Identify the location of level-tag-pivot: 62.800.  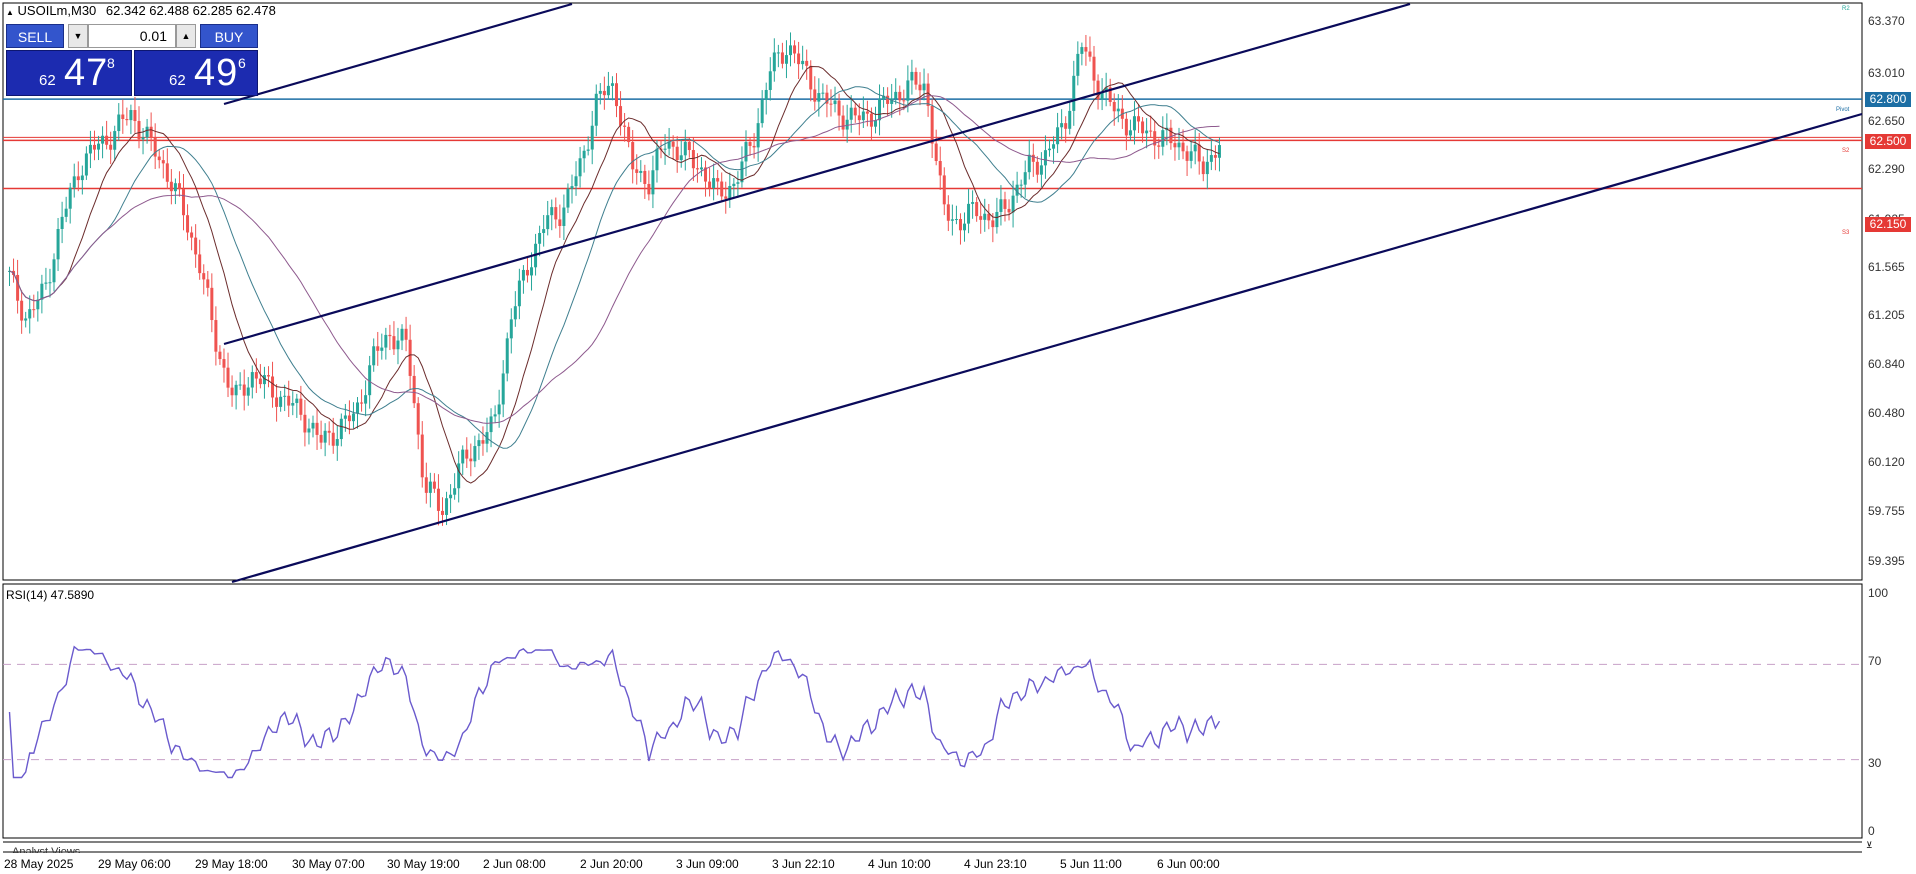
(1888, 99).